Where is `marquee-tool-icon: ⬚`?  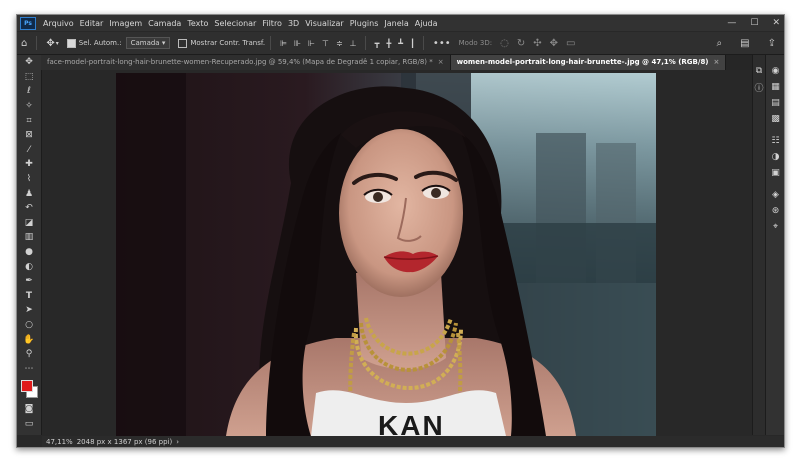 marquee-tool-icon: ⬚ is located at coordinates (29, 77).